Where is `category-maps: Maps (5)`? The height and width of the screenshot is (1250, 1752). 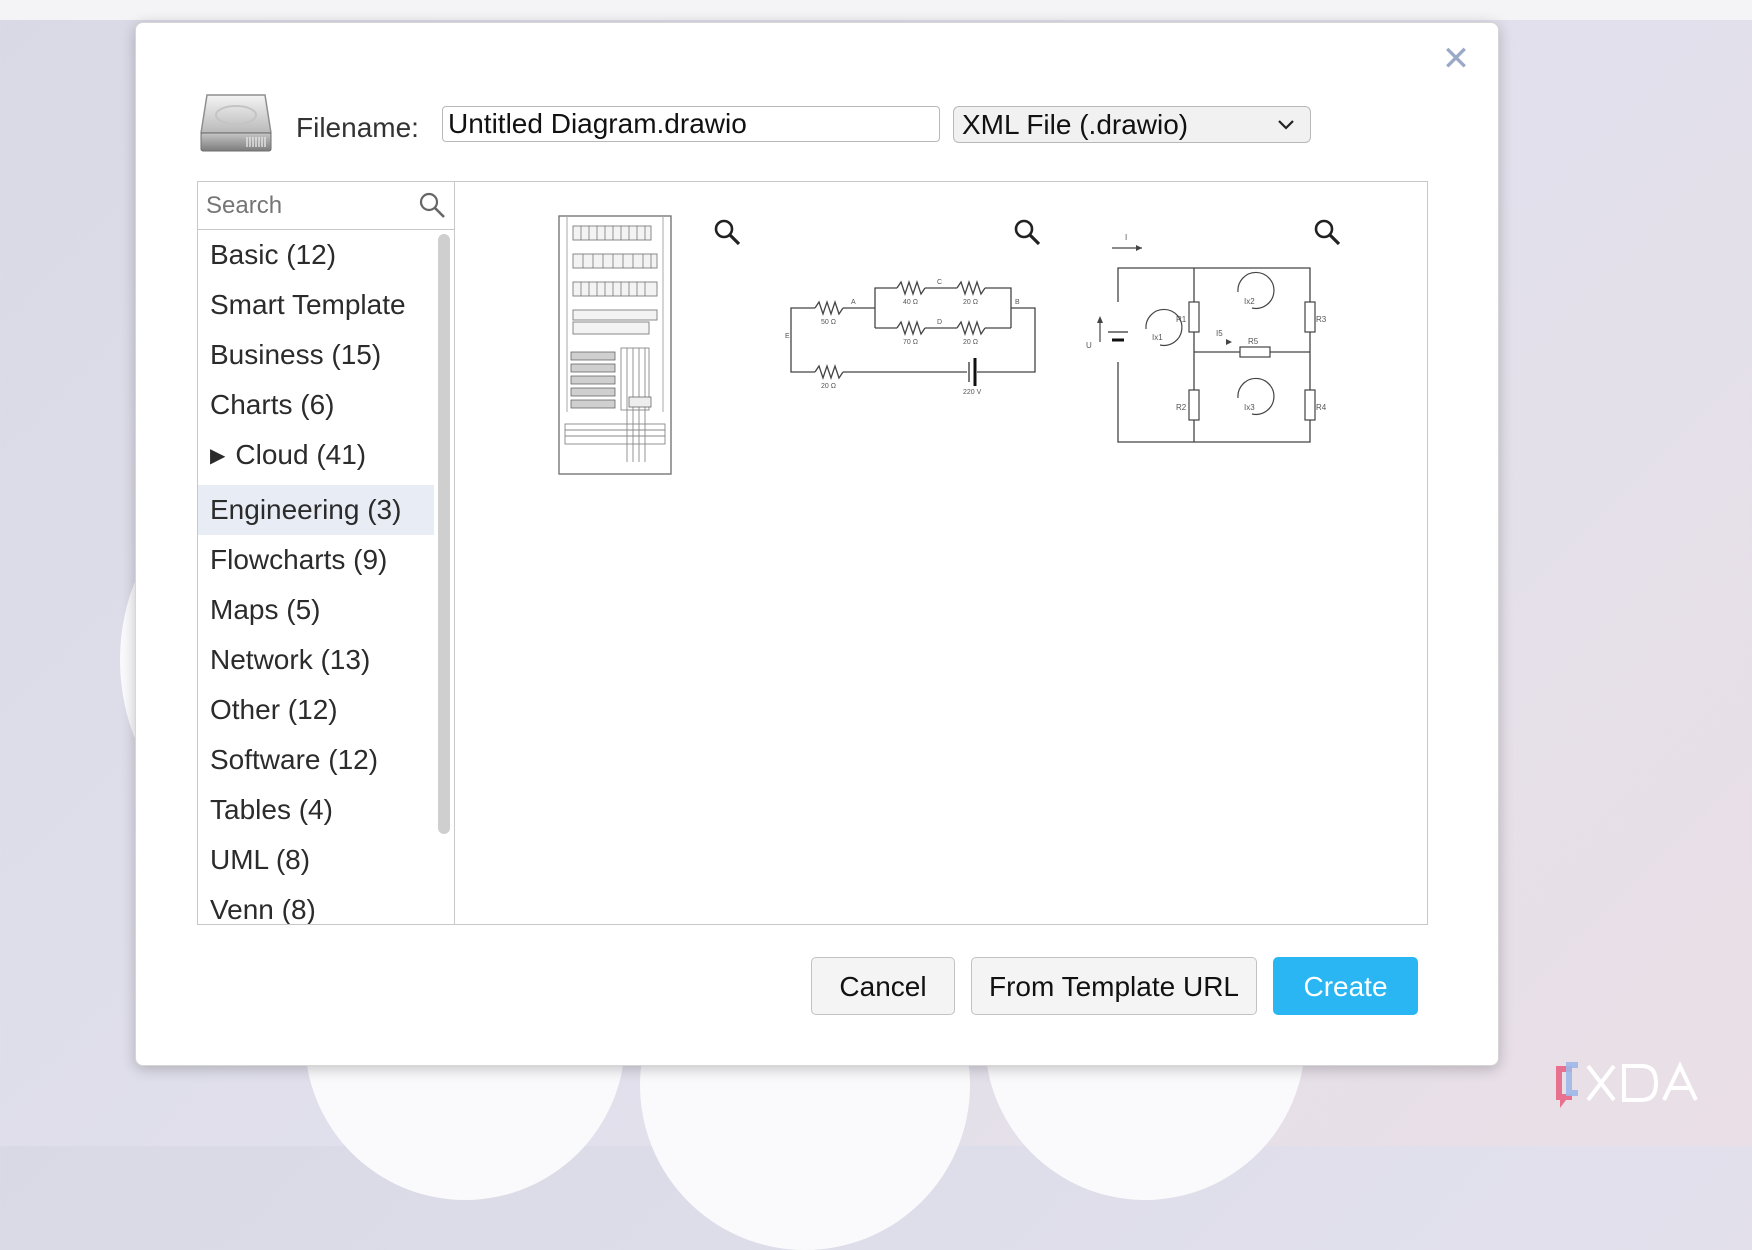 category-maps: Maps (5) is located at coordinates (316, 610).